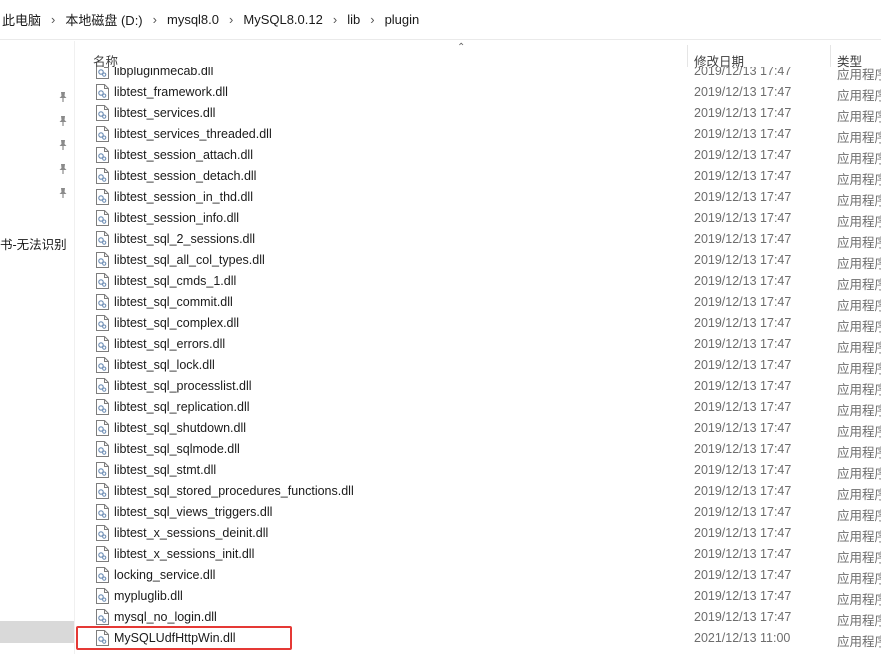 The height and width of the screenshot is (654, 881). What do you see at coordinates (478, 596) in the screenshot?
I see `file-row: mypluglib.dll 2019/12/13 17:47 应用程序` at bounding box center [478, 596].